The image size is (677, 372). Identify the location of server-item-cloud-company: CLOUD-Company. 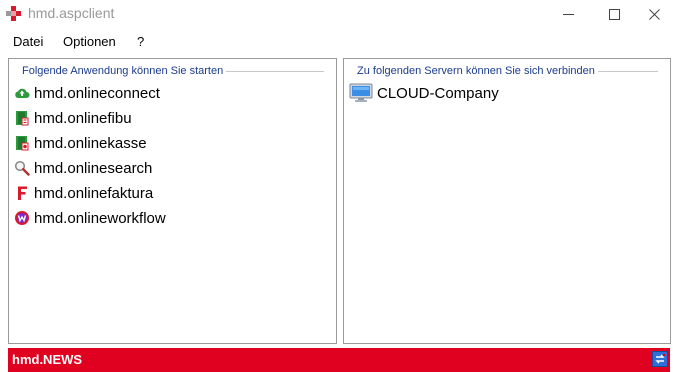
(424, 93).